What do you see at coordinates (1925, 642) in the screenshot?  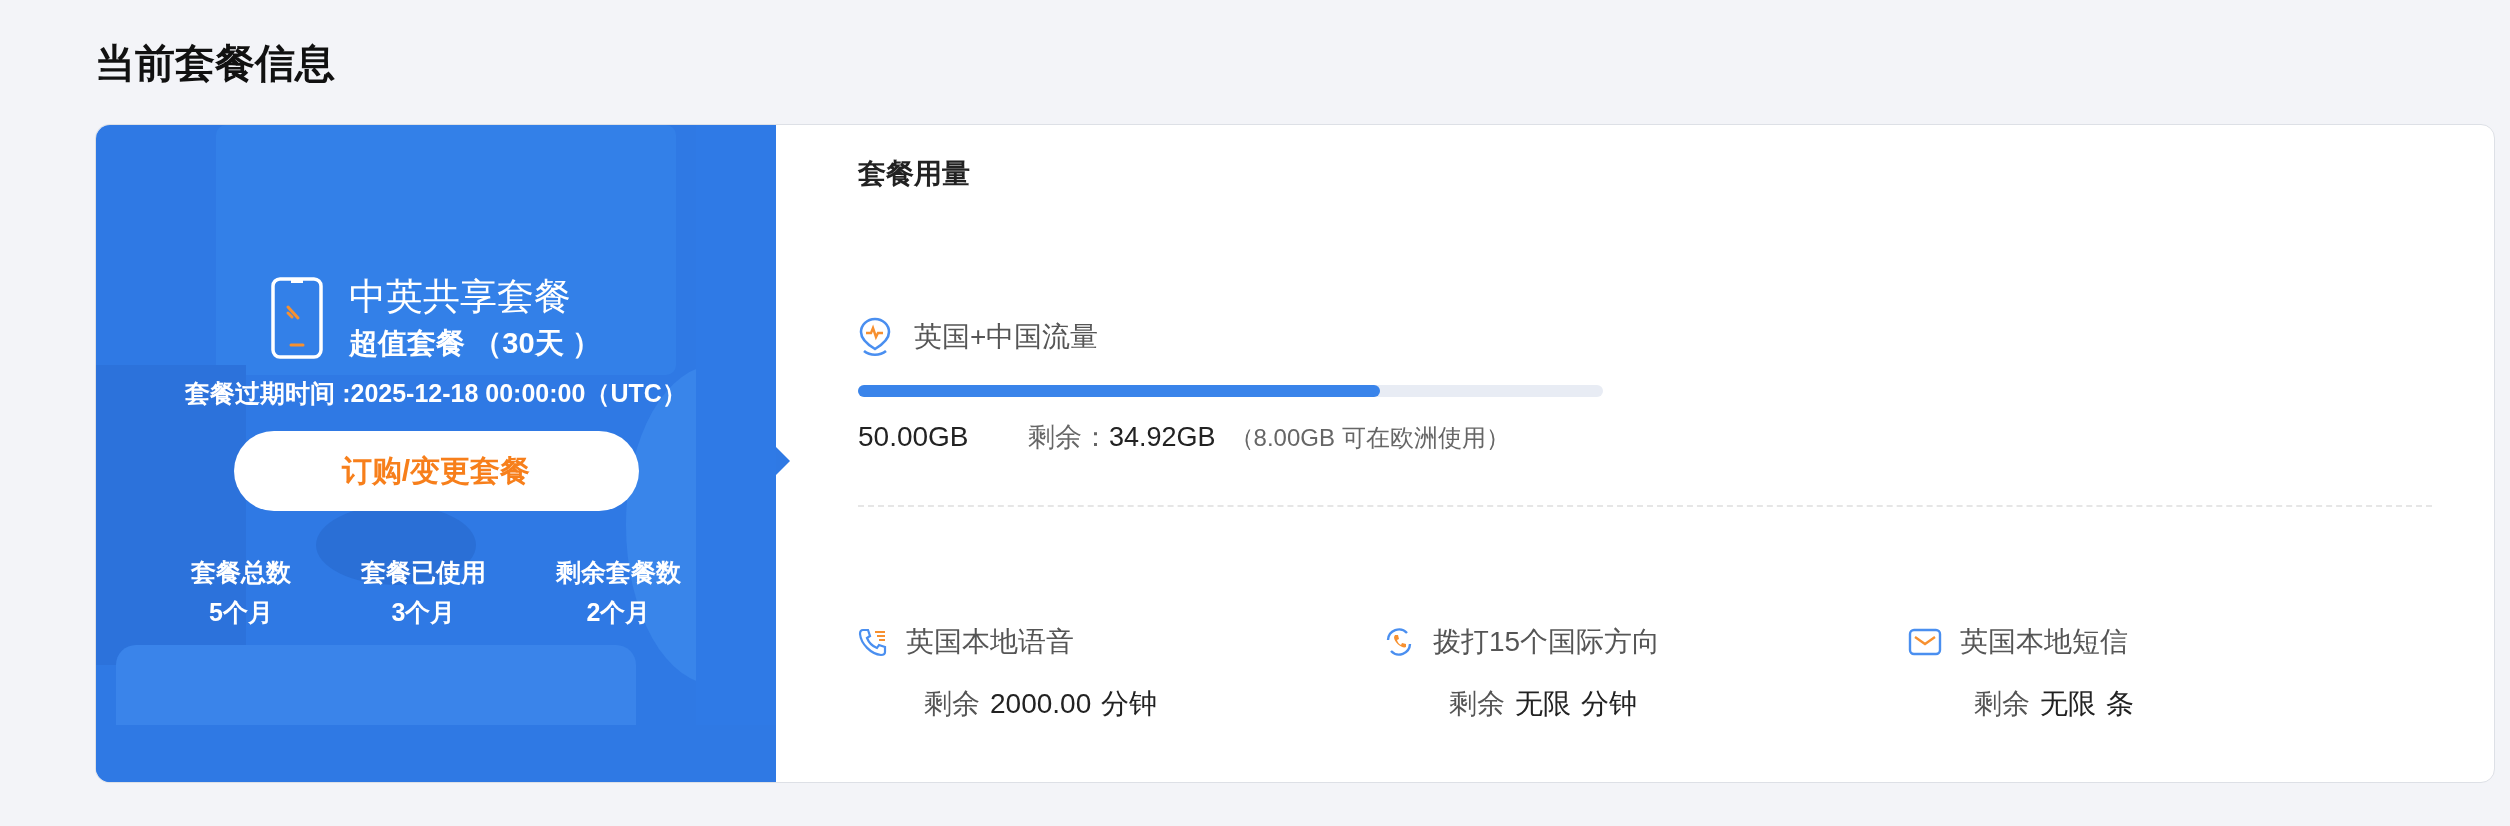 I see `envelope-icon` at bounding box center [1925, 642].